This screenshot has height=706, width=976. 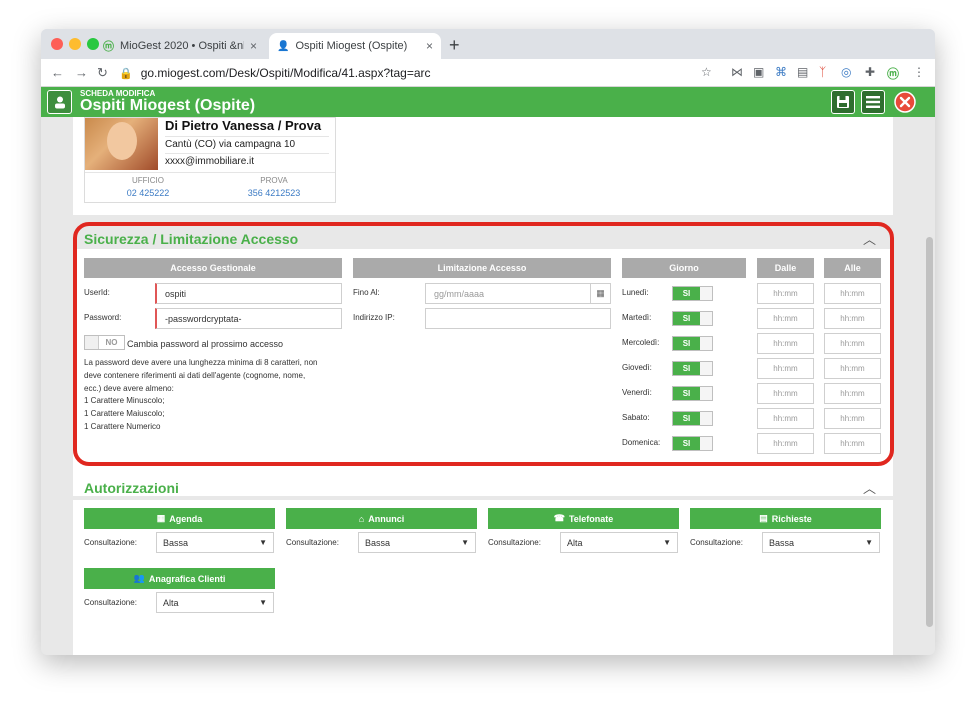 What do you see at coordinates (215, 542) in the screenshot?
I see `agenda-consultazione-select: Bassa ▼` at bounding box center [215, 542].